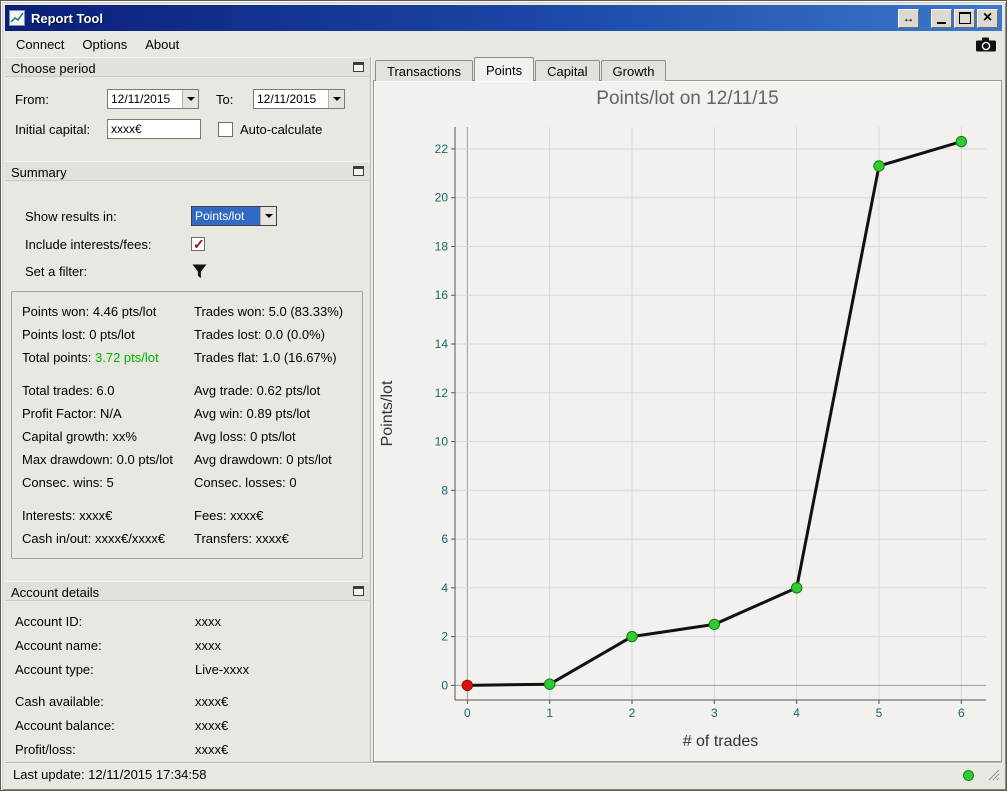  I want to click on stat-text: Avg loss: 0 pts/lot, so click(245, 436).